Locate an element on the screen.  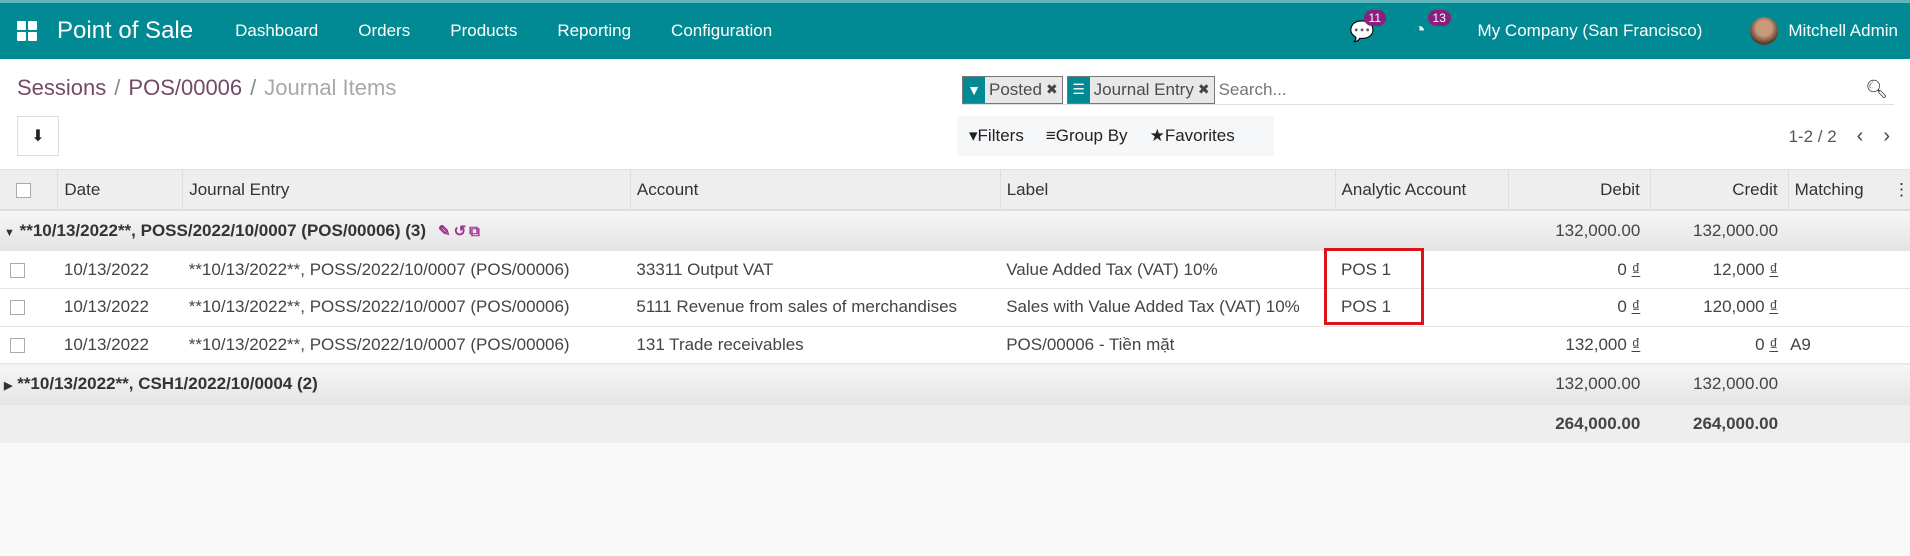
menu-orders: Orders is located at coordinates (384, 31).